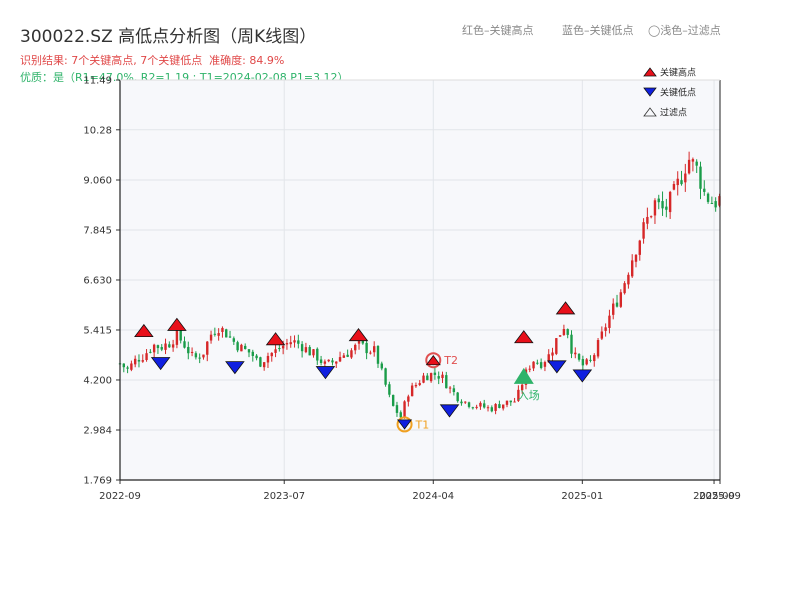 The width and height of the screenshot is (800, 600). Describe the element at coordinates (422, 424) in the screenshot. I see `t1-label: T1` at that location.